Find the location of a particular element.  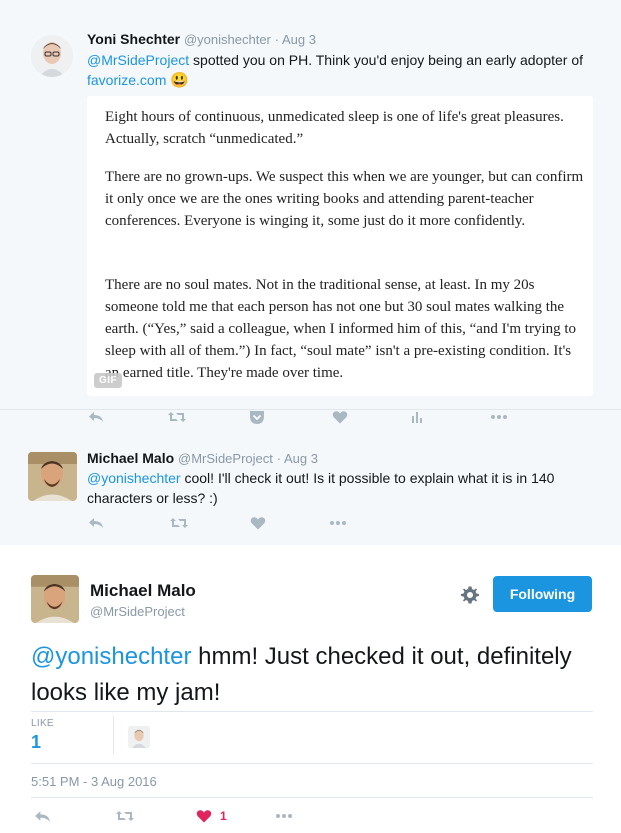

mention-link: @MrSideProject is located at coordinates (138, 60).